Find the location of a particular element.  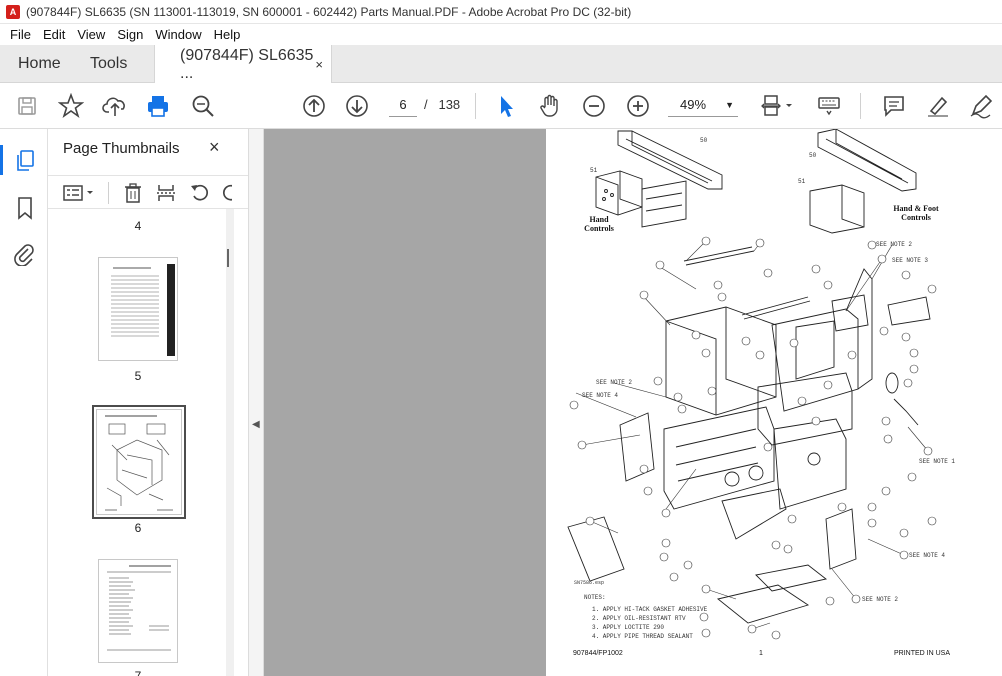

bookmark-star-icon is located at coordinates (71, 106).